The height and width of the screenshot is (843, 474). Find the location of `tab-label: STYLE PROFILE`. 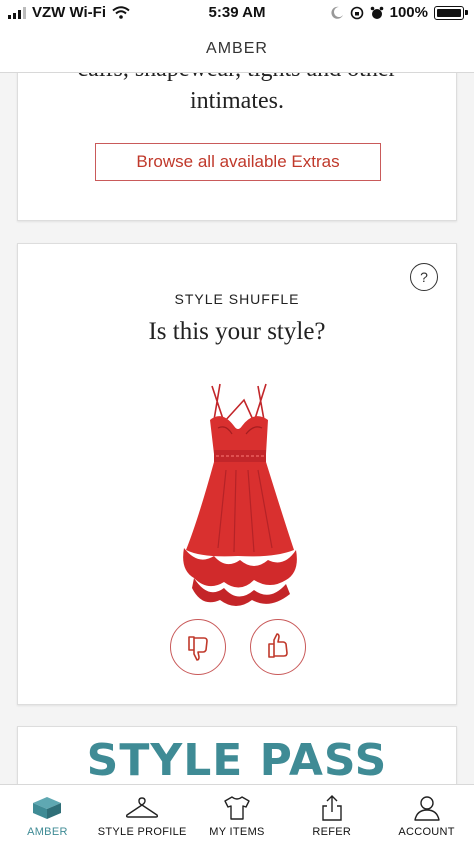

tab-label: STYLE PROFILE is located at coordinates (142, 832).